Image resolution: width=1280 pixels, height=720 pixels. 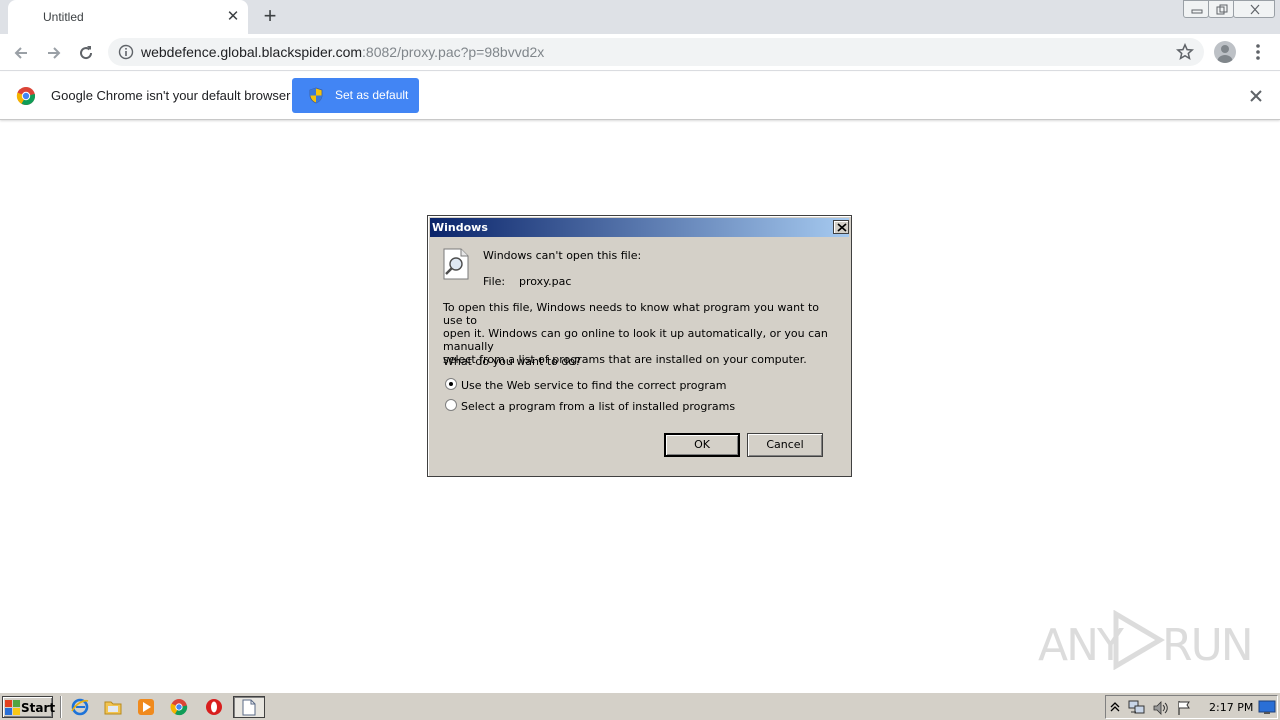 I want to click on arrow-left-icon, so click(x=20, y=53).